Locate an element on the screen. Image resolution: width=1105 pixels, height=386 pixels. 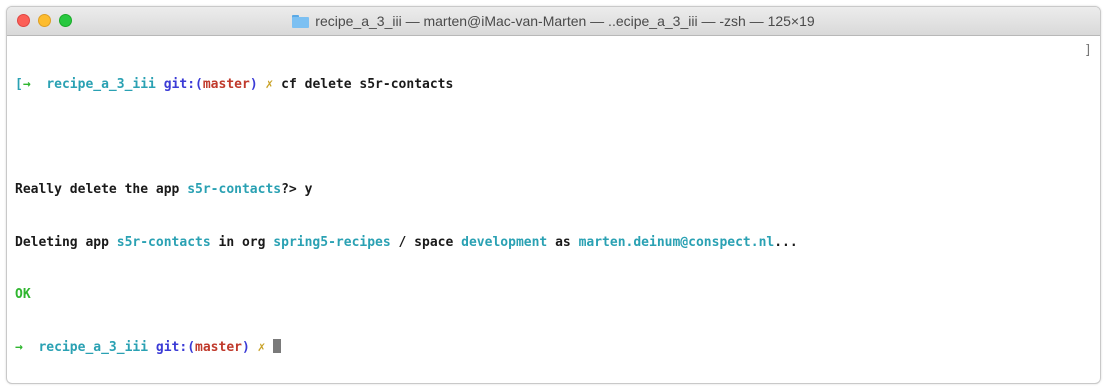
deleting-app-name: s5r-contacts is located at coordinates (163, 242).